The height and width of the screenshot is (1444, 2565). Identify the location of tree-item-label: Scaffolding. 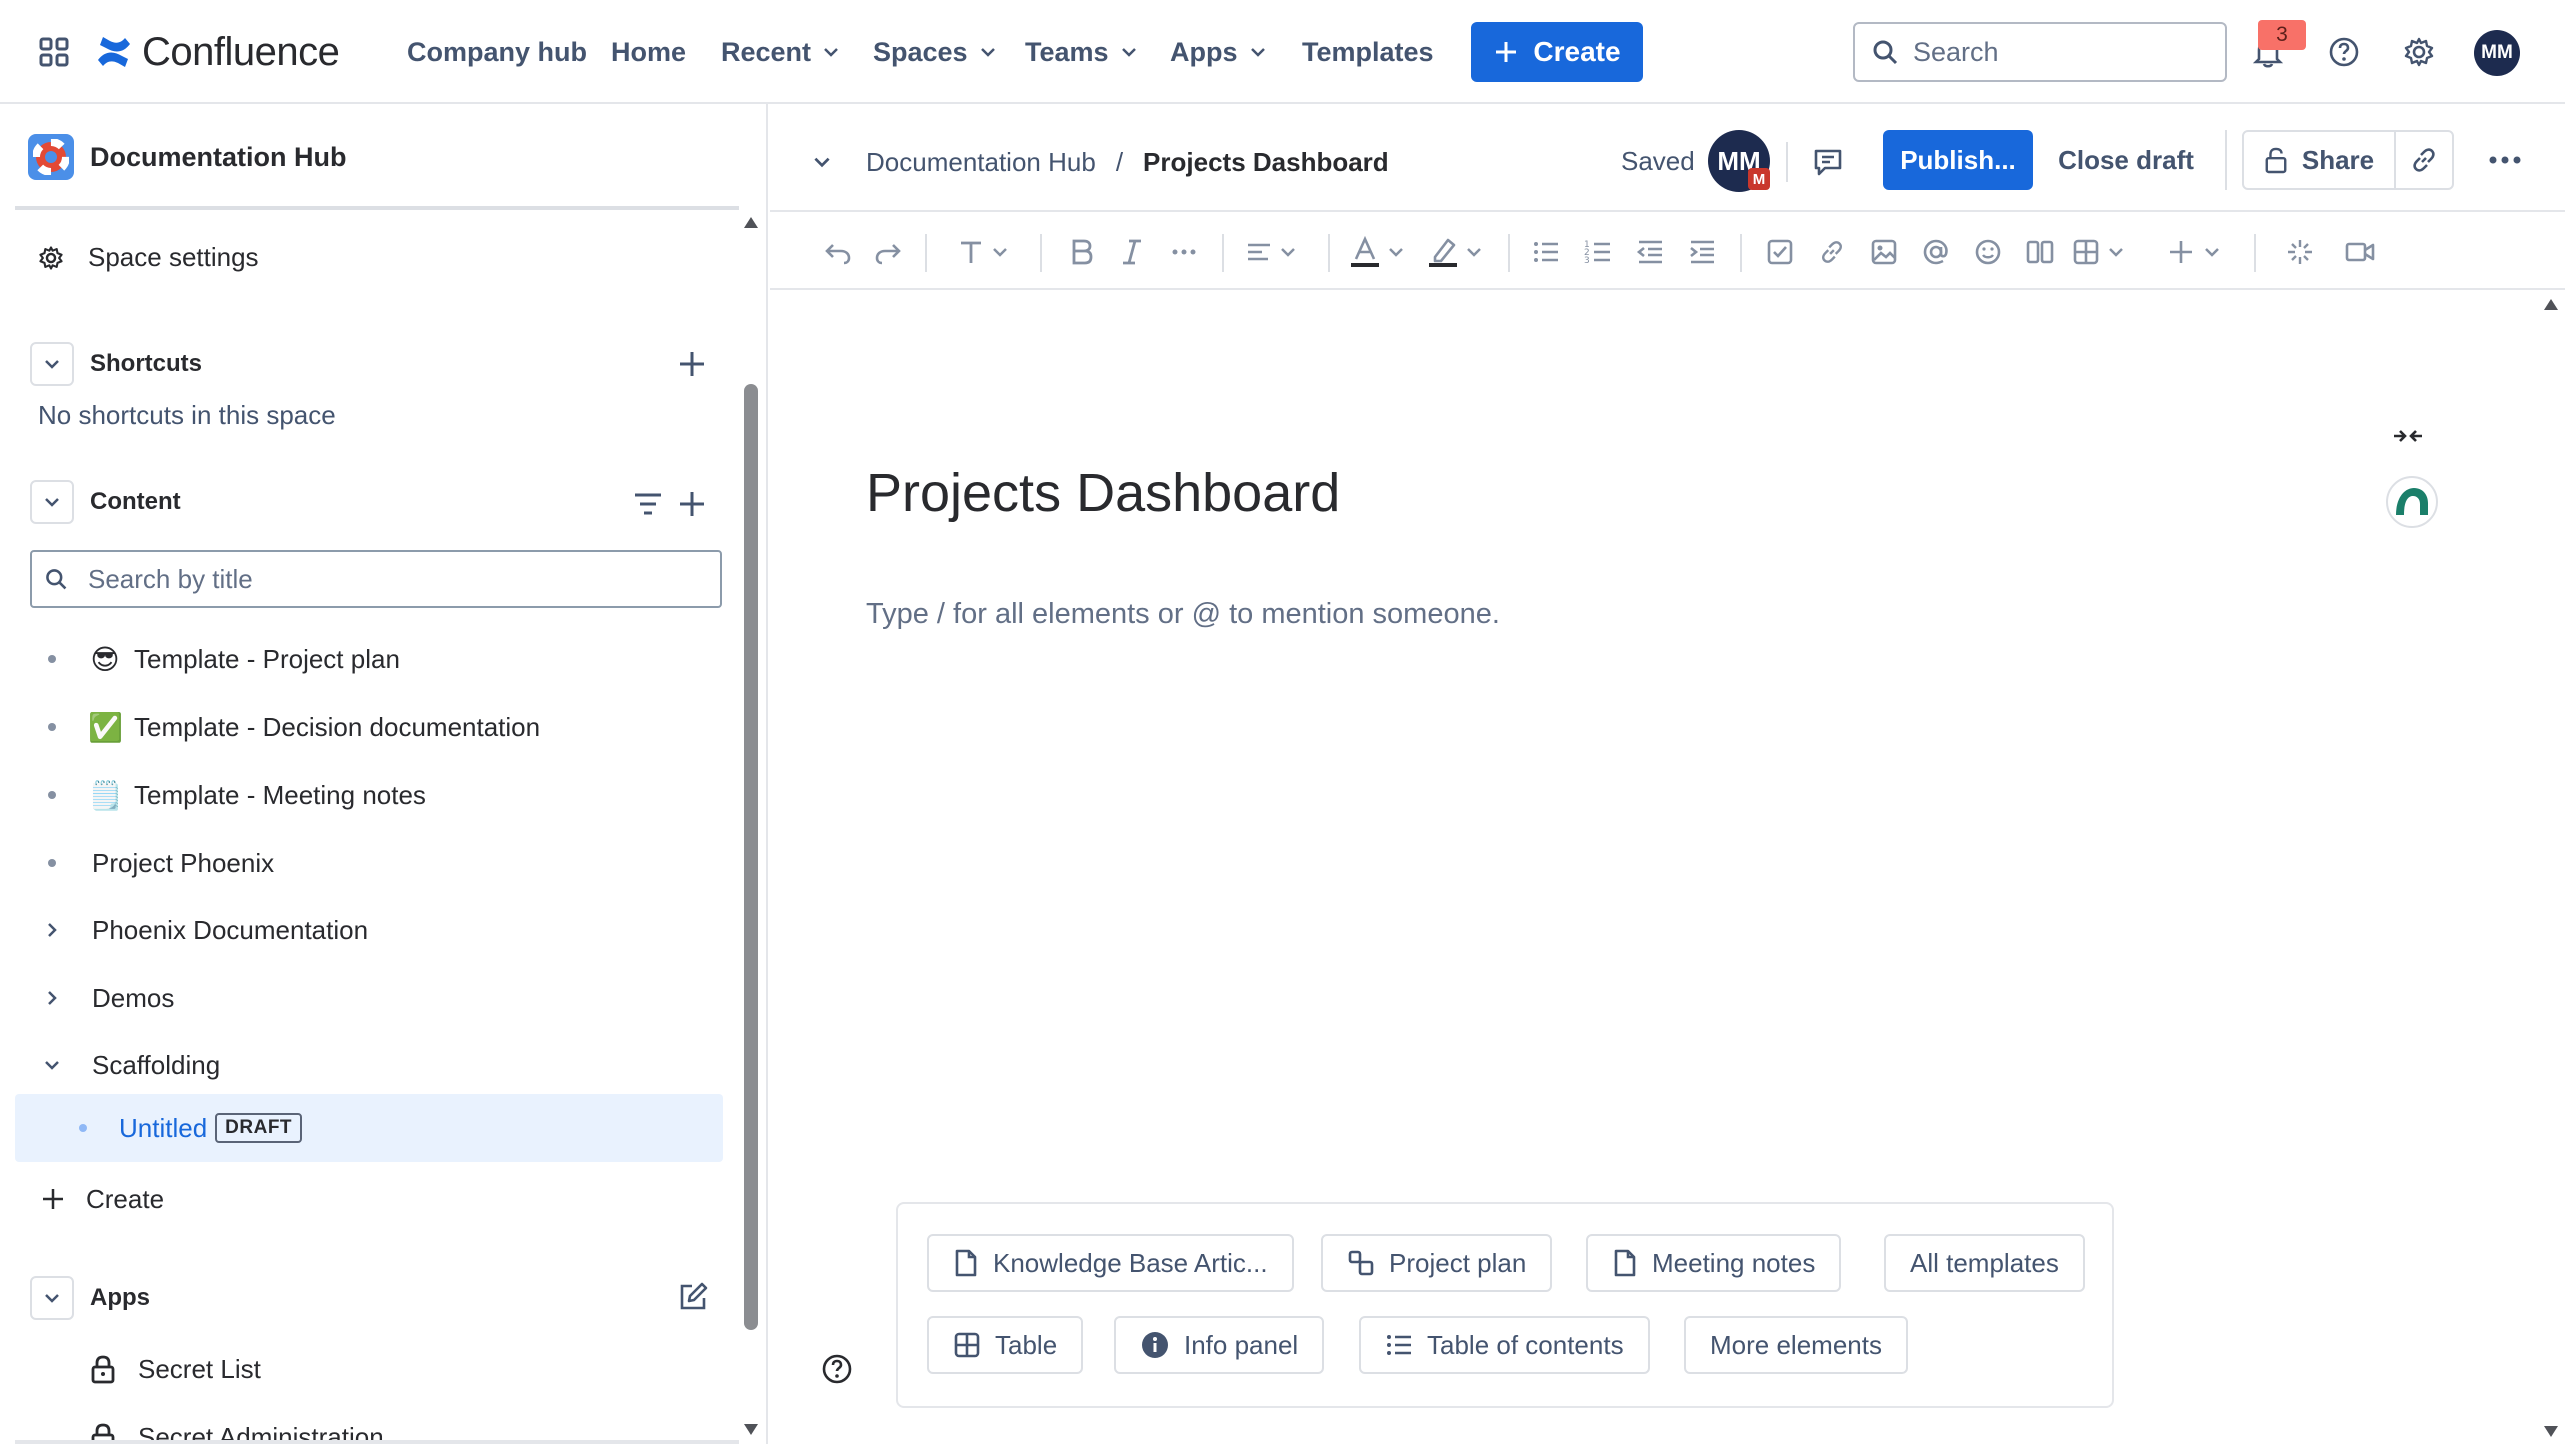
(156, 1064).